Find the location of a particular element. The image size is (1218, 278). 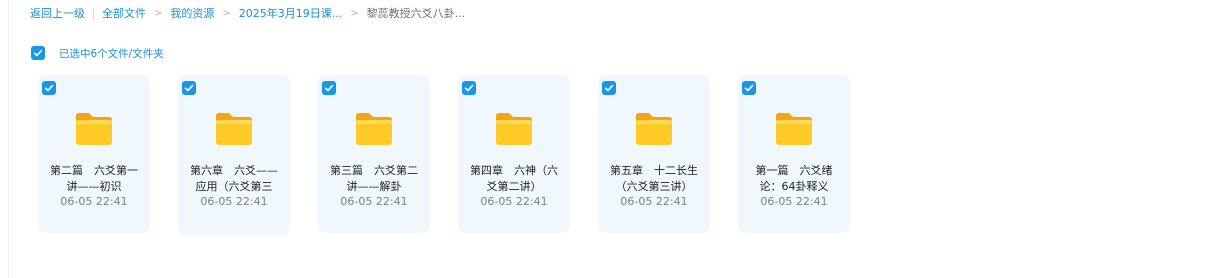

breadcrumb-all-files: 全部文件 is located at coordinates (124, 14).